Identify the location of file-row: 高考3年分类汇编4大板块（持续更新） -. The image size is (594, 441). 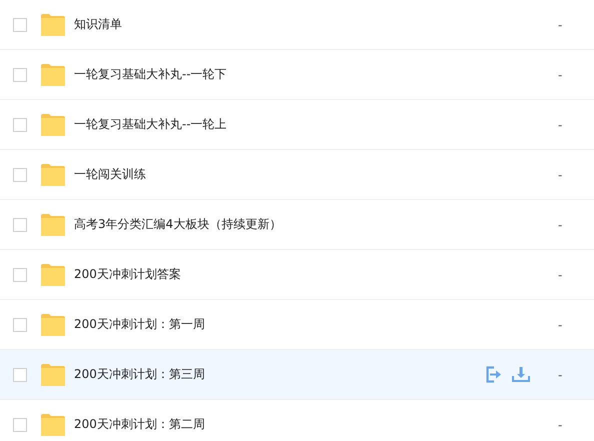
(297, 225).